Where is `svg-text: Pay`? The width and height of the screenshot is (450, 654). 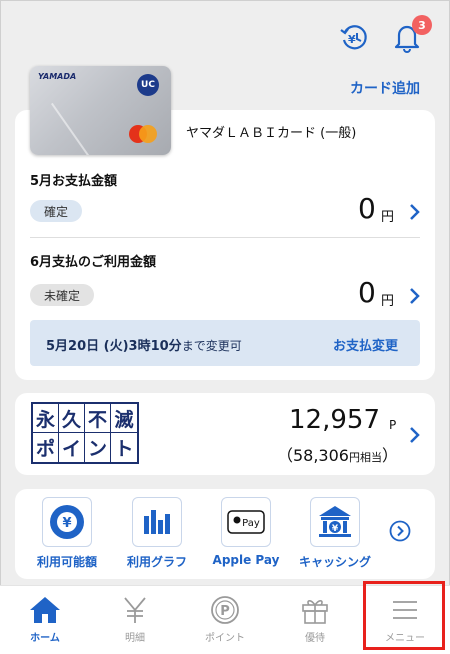 svg-text: Pay is located at coordinates (251, 523).